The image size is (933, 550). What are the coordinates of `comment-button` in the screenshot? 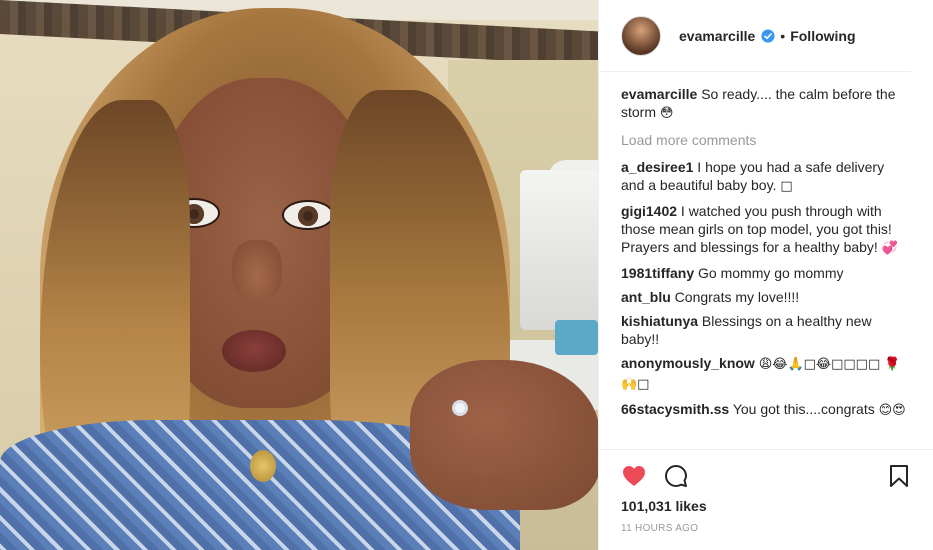 It's located at (676, 476).